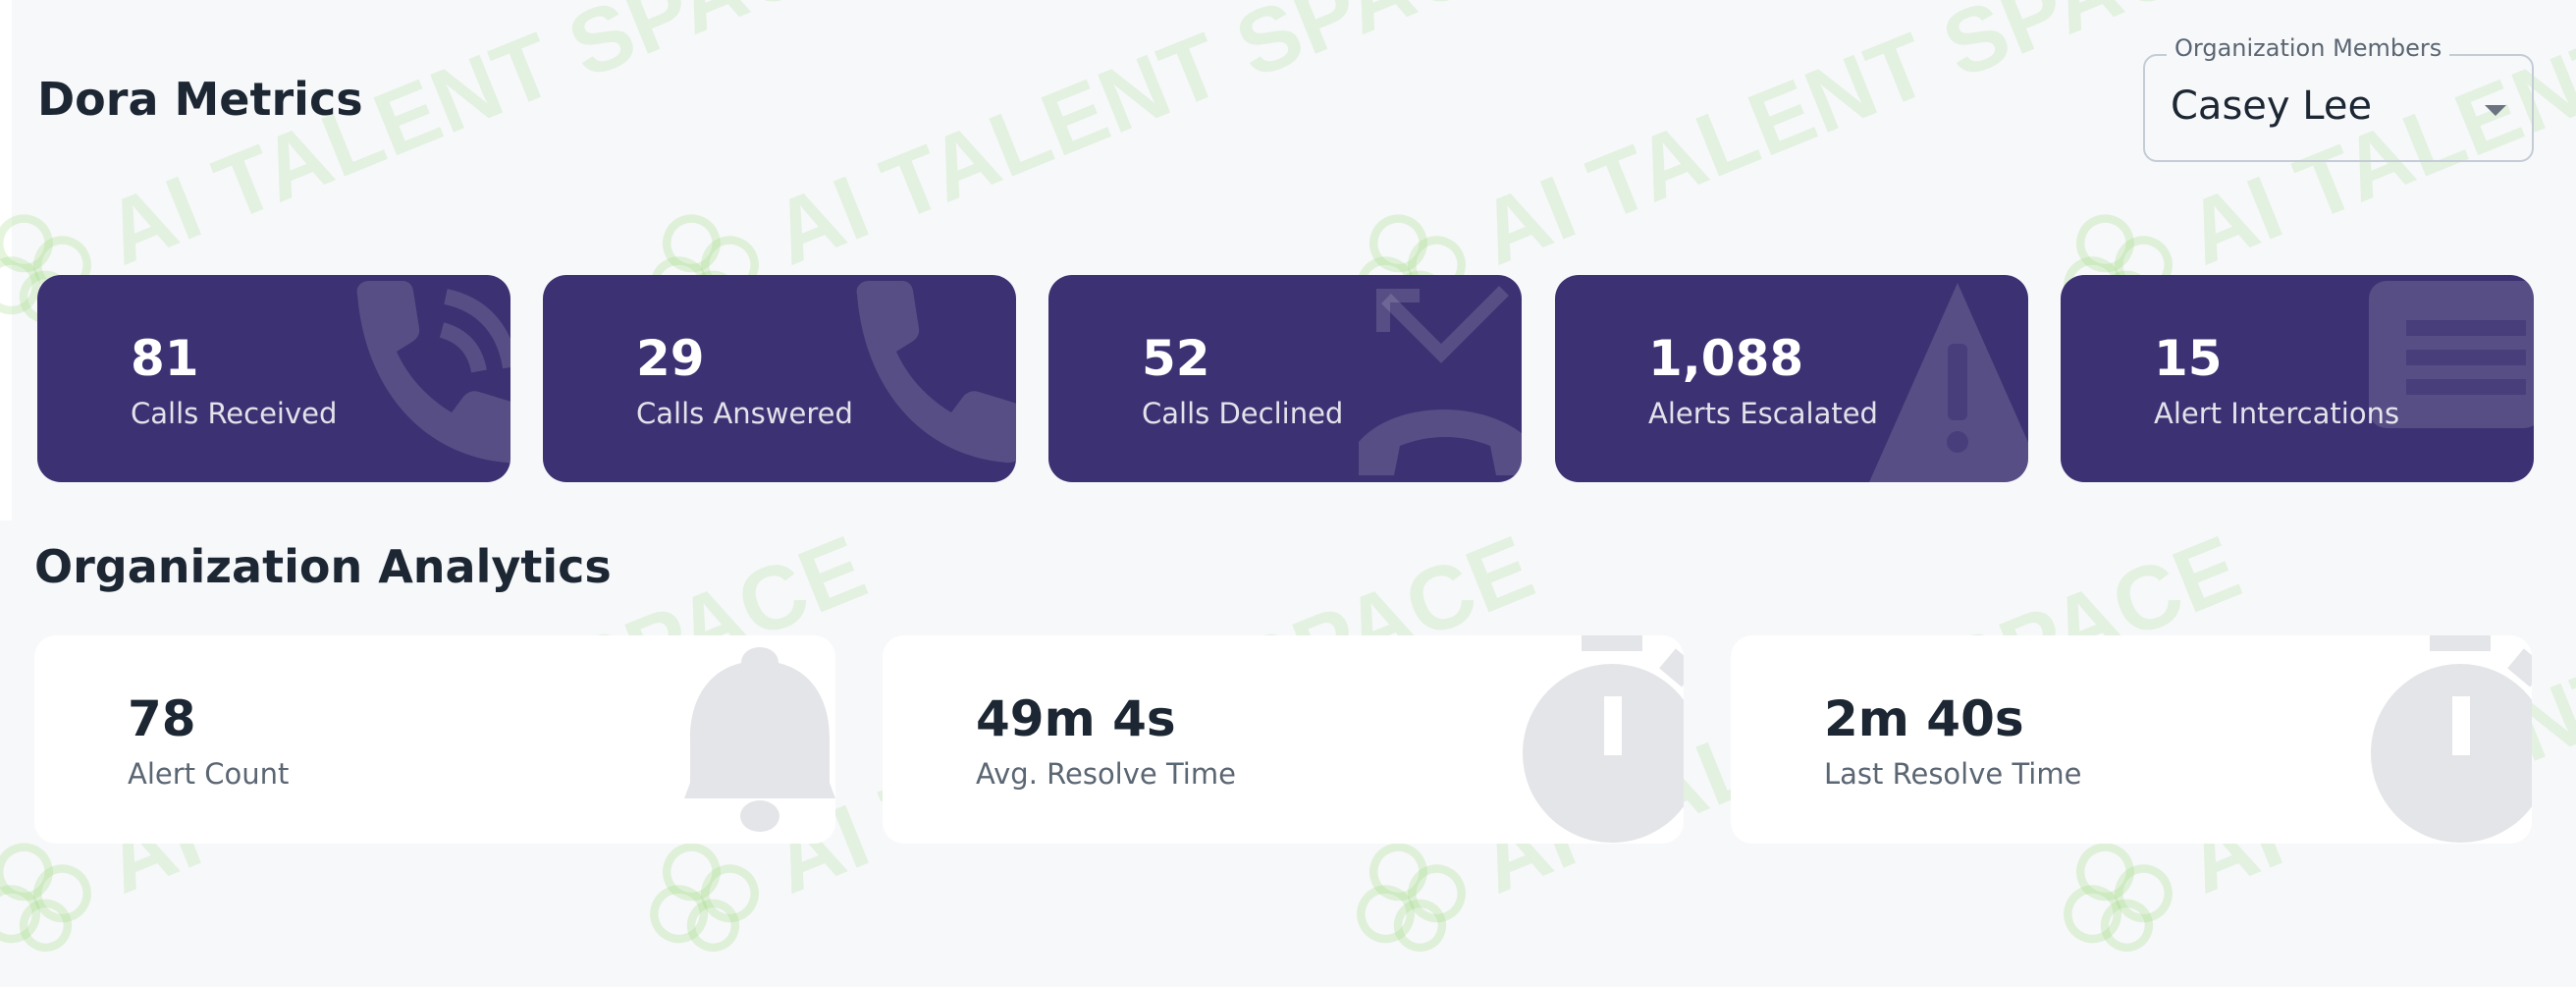  Describe the element at coordinates (1176, 359) in the screenshot. I see `metric-value: 52` at that location.